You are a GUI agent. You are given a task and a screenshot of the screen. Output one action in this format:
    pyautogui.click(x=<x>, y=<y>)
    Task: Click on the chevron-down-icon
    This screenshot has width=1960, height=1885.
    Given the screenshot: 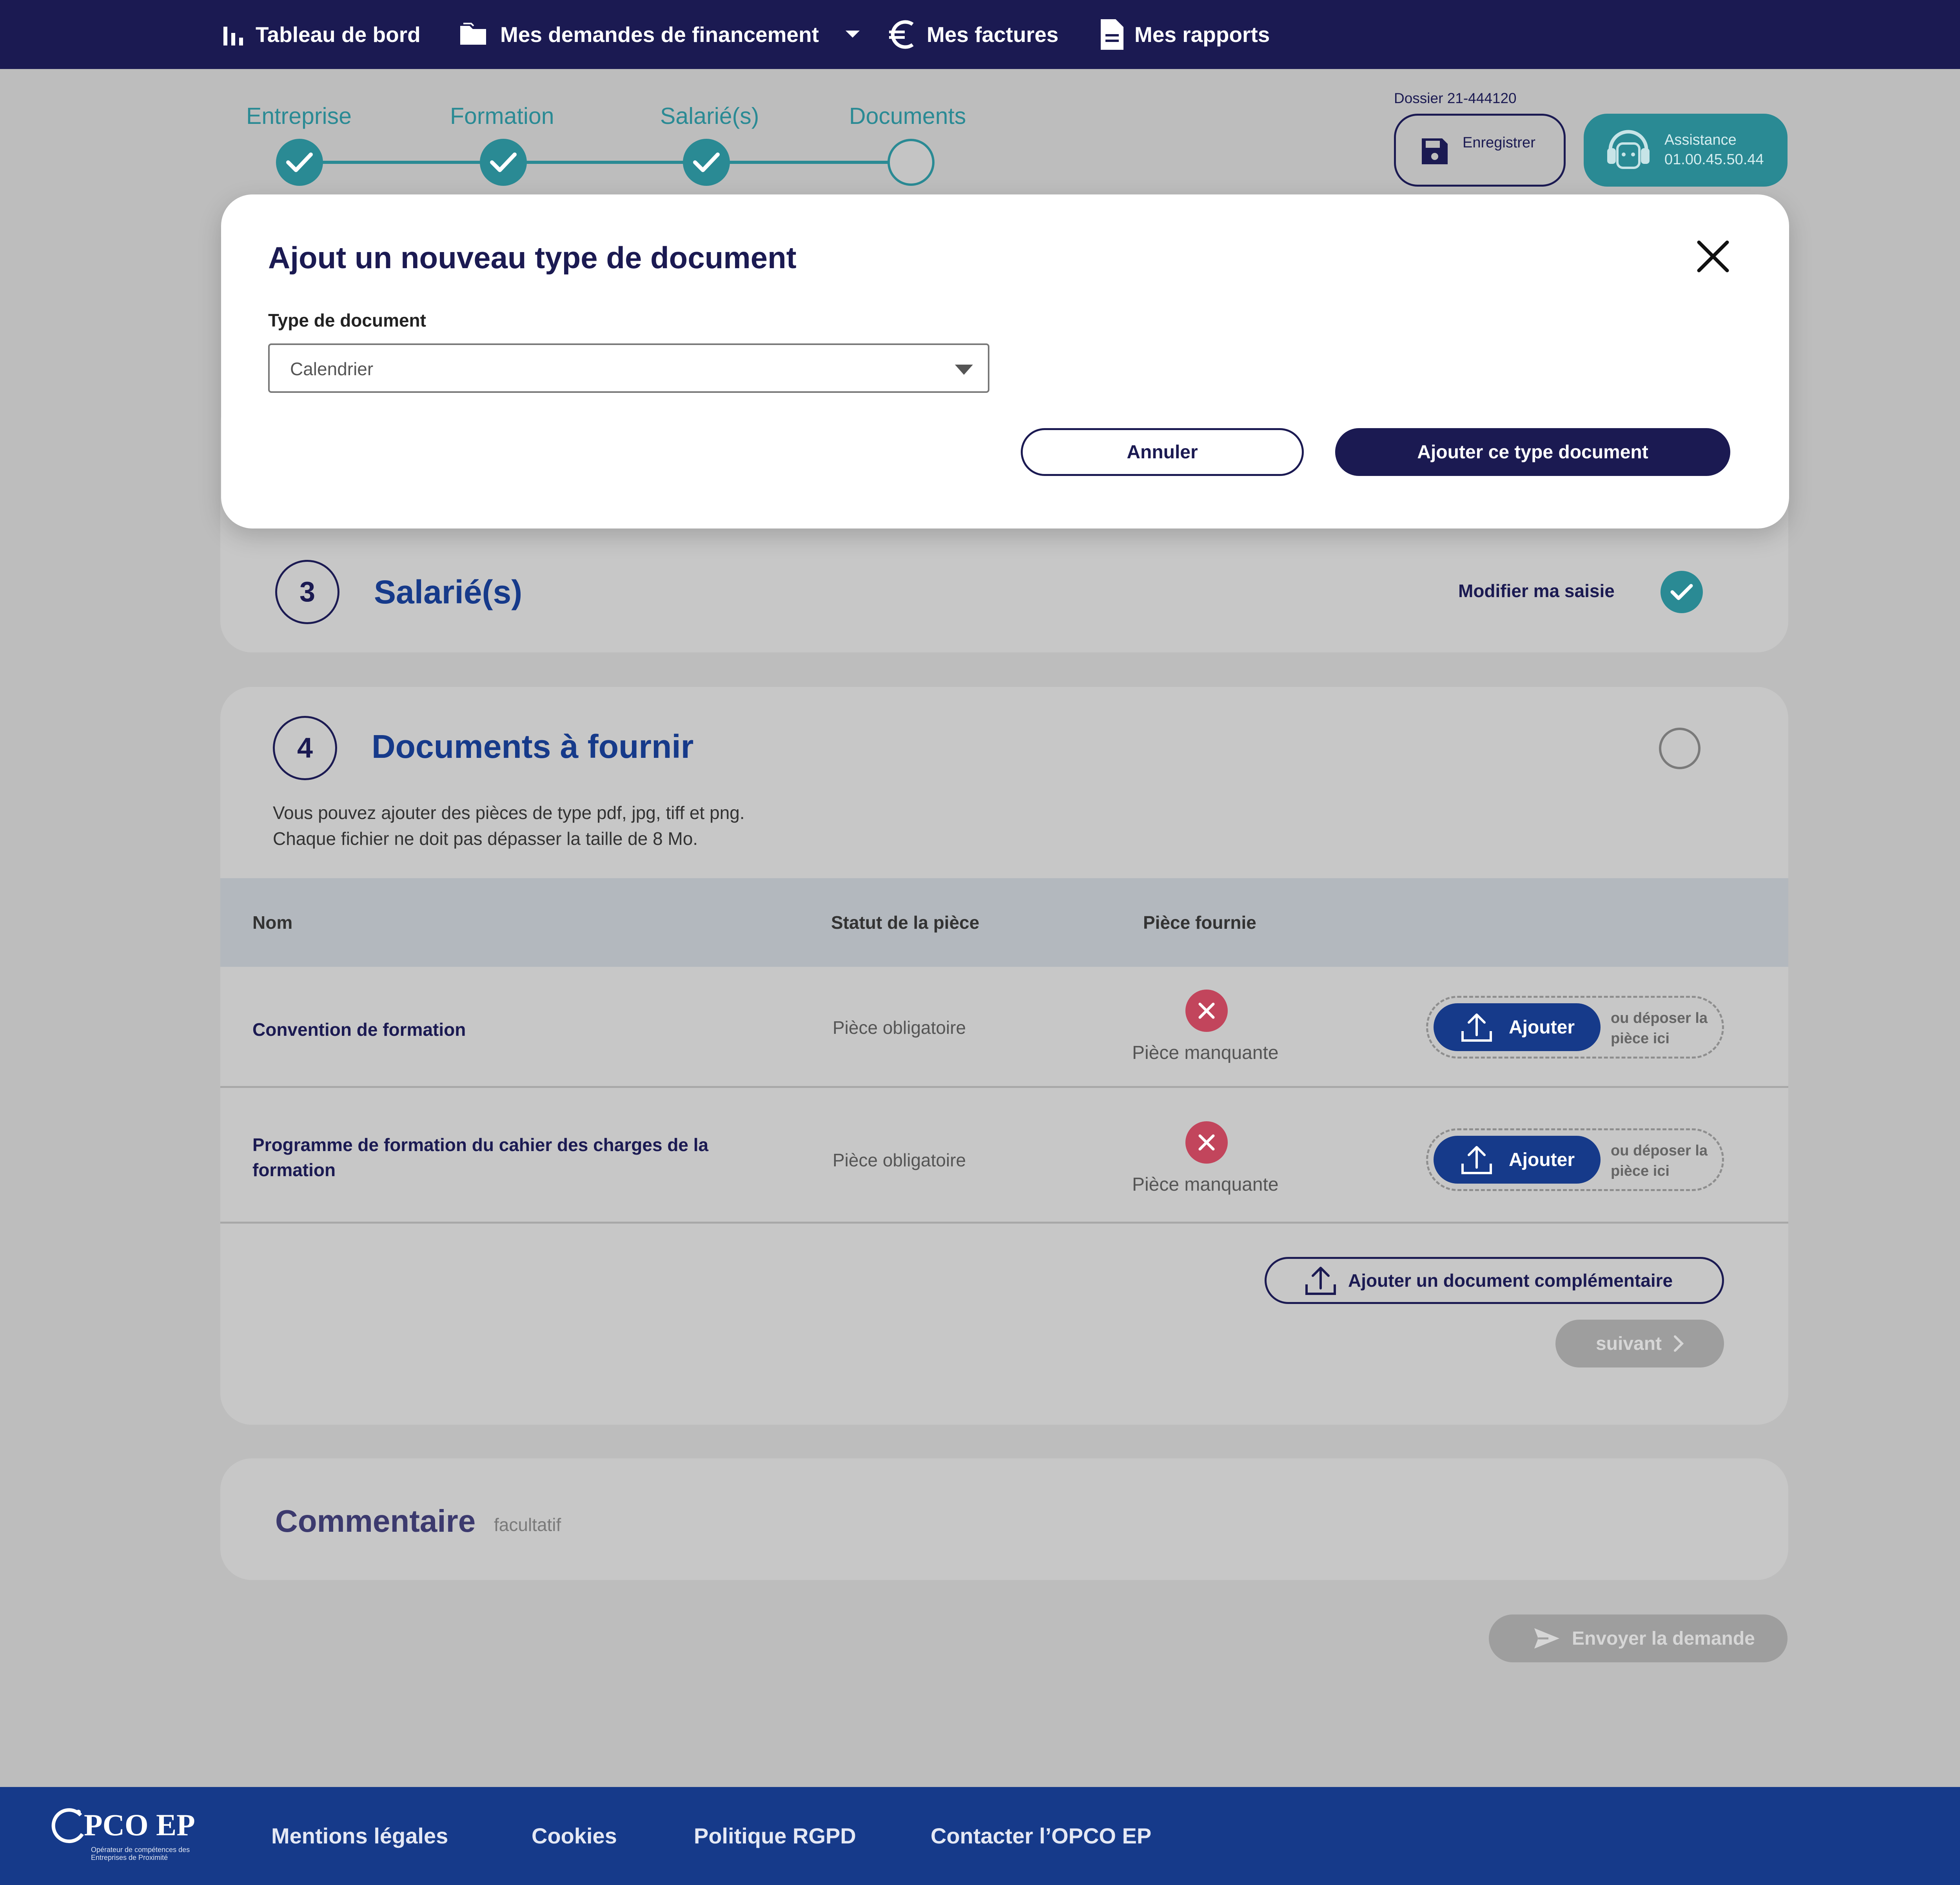 What is the action you would take?
    pyautogui.click(x=852, y=34)
    